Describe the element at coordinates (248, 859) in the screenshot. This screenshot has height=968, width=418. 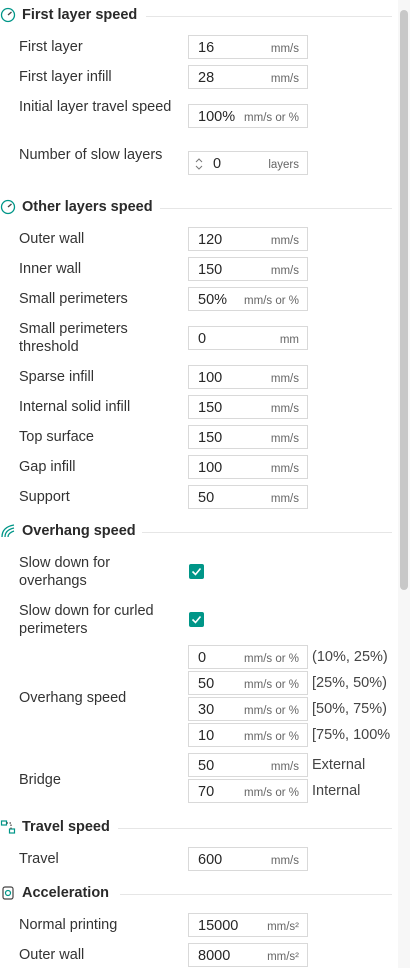
I see `travel-input: 600 mm/s` at that location.